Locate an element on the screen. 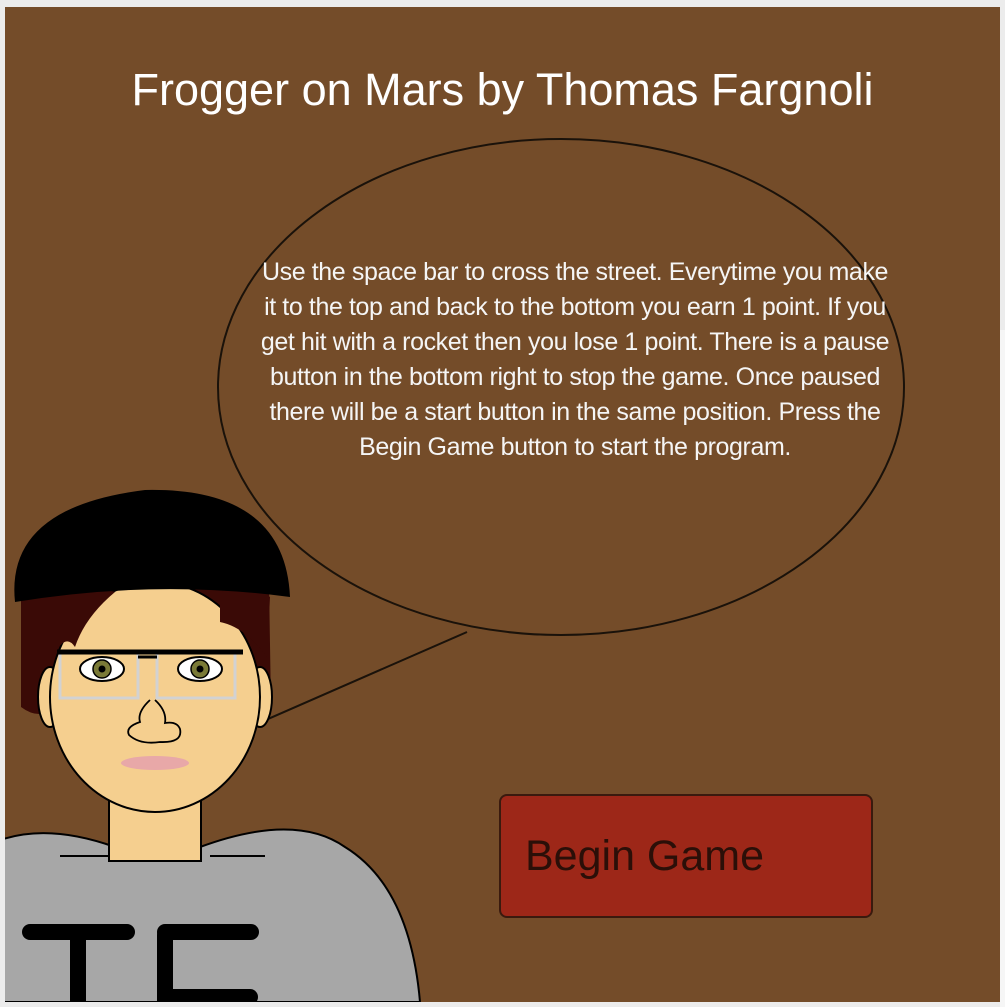 This screenshot has width=1005, height=1007. left-eye is located at coordinates (102, 669).